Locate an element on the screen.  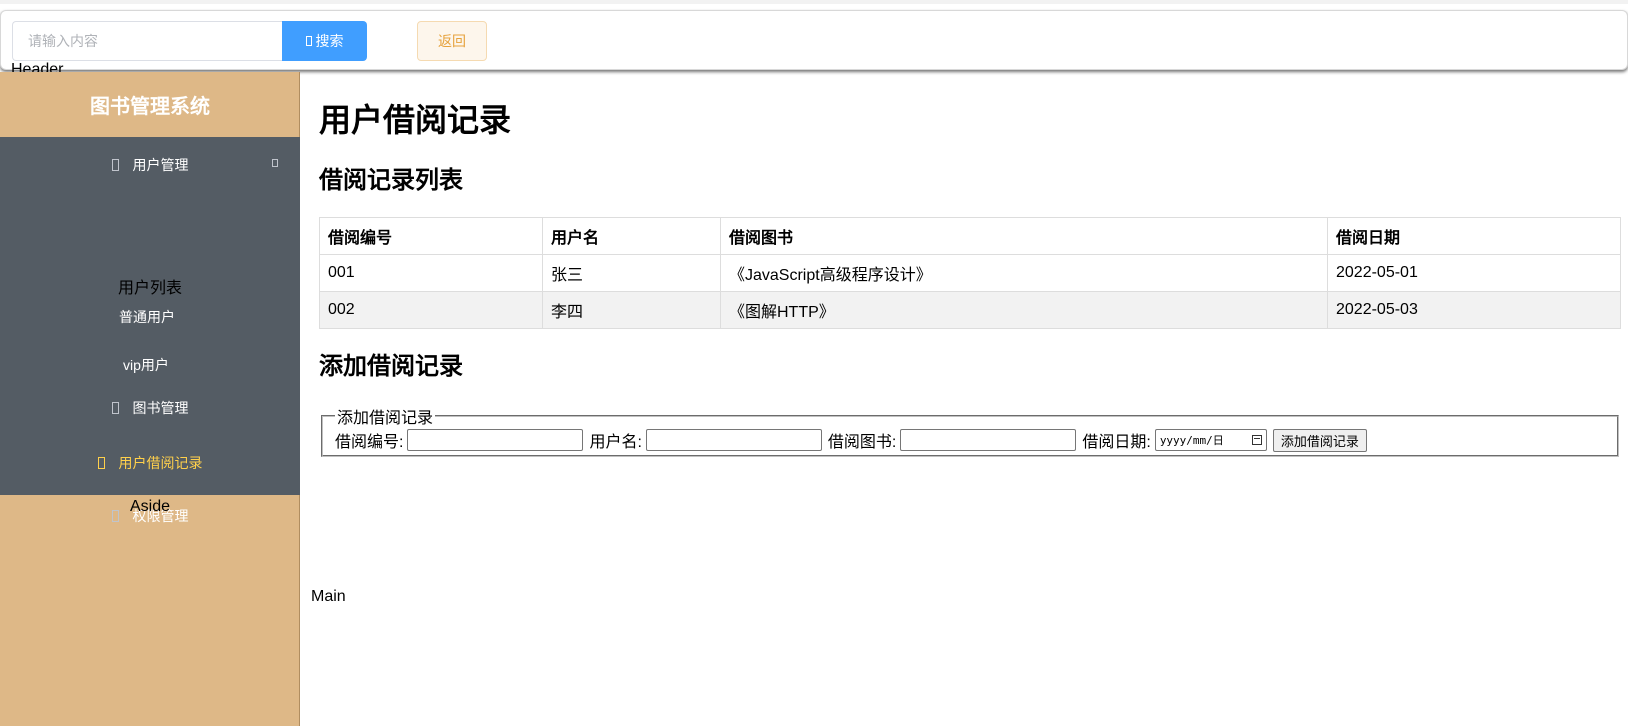
username-input is located at coordinates (733, 440).